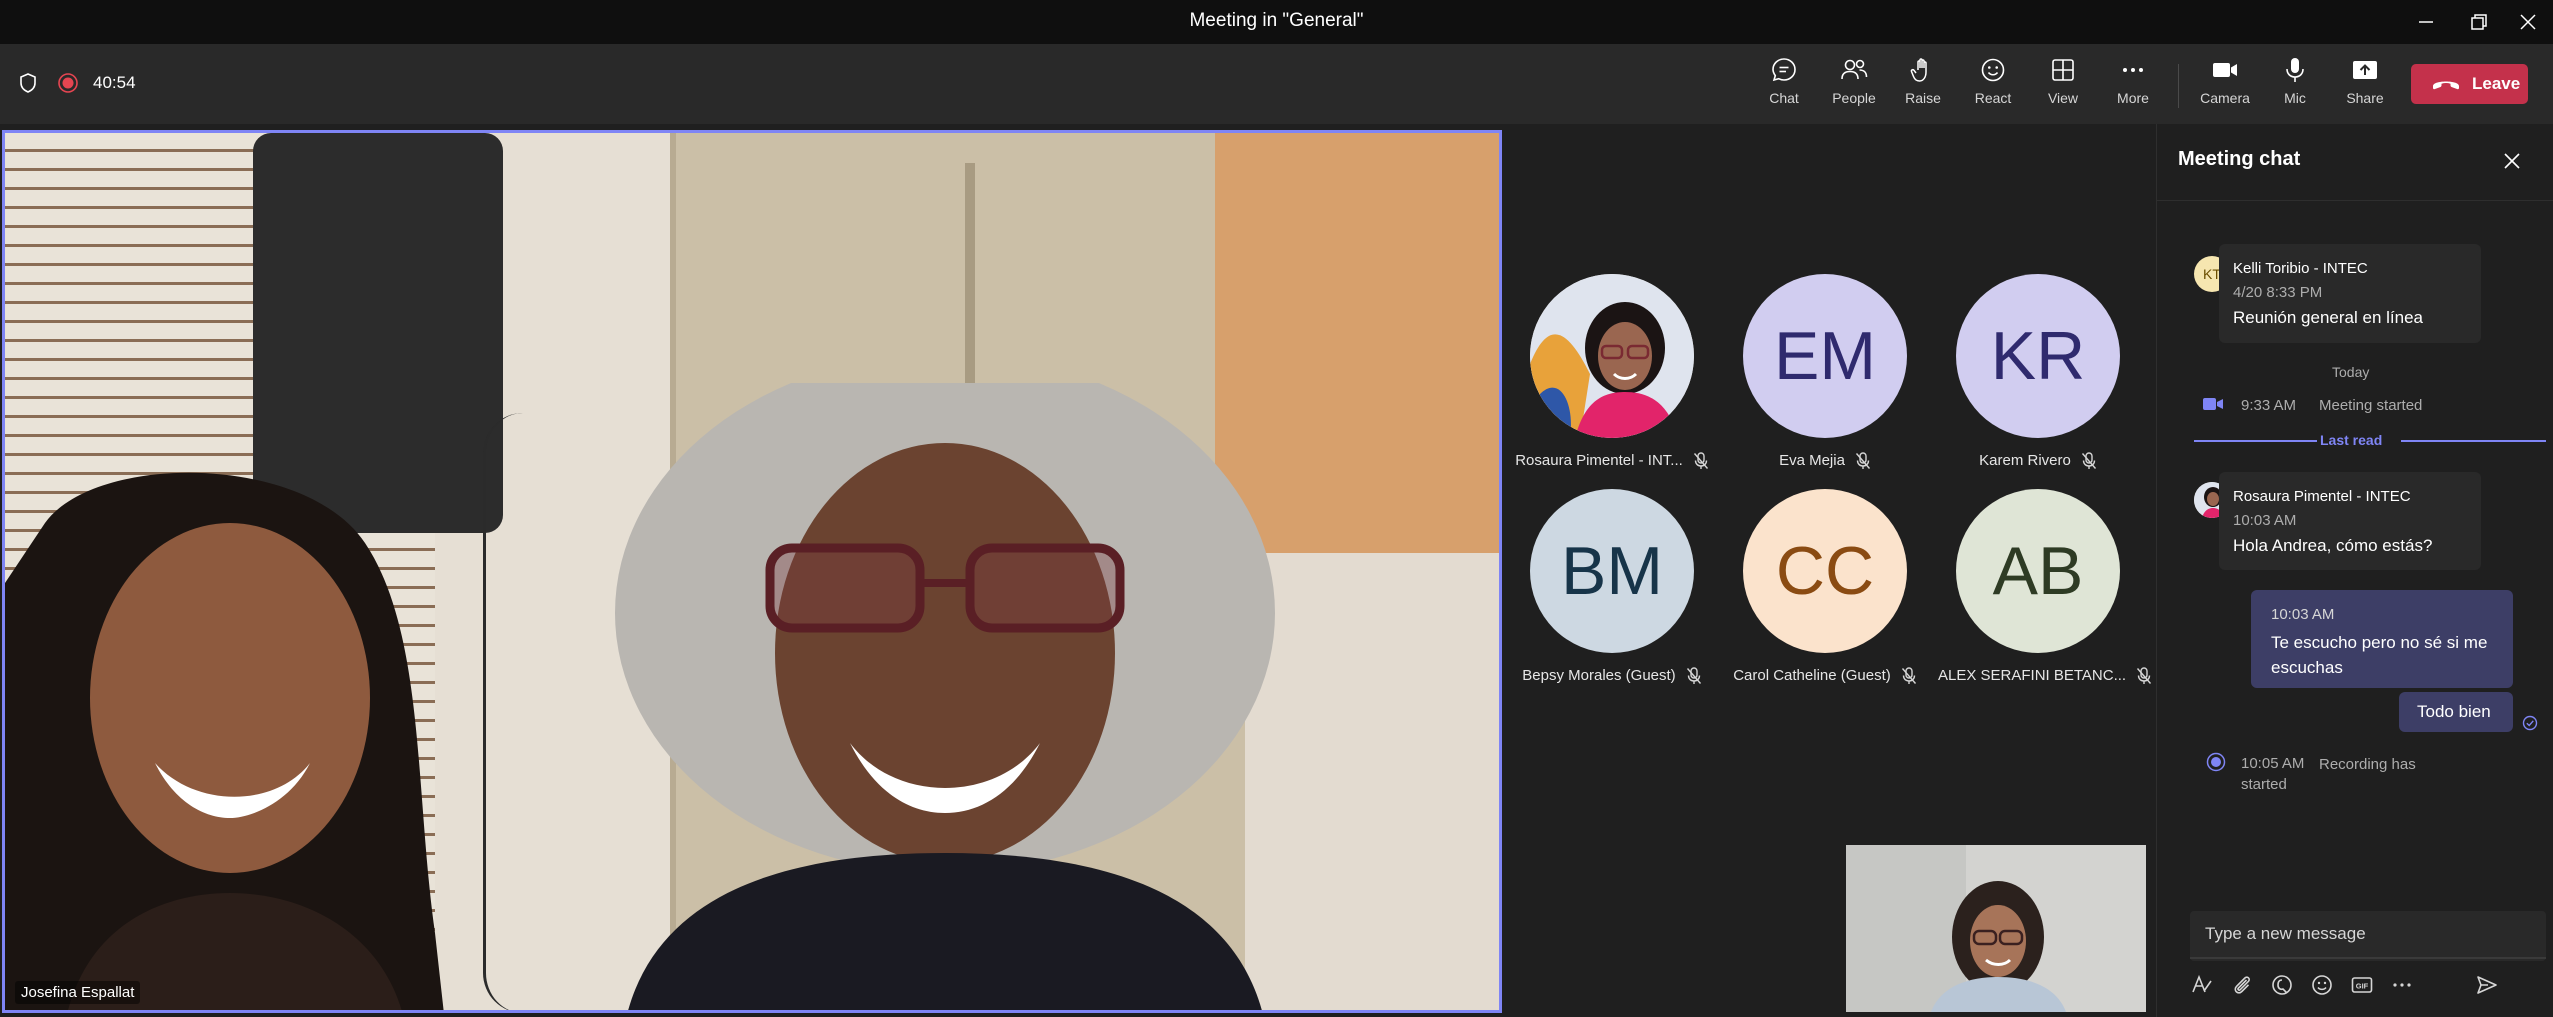 The height and width of the screenshot is (1017, 2553). Describe the element at coordinates (1612, 356) in the screenshot. I see `avatar` at that location.